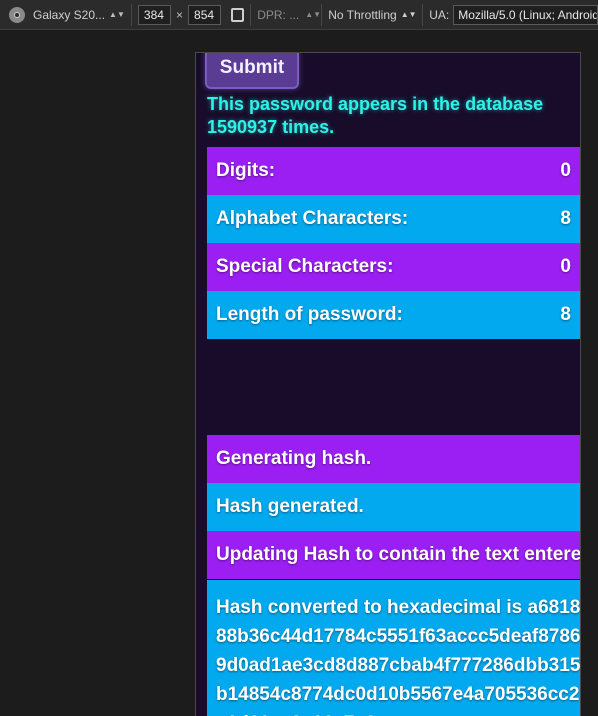 The height and width of the screenshot is (716, 598). I want to click on throttling-label: No Throttling, so click(362, 14).